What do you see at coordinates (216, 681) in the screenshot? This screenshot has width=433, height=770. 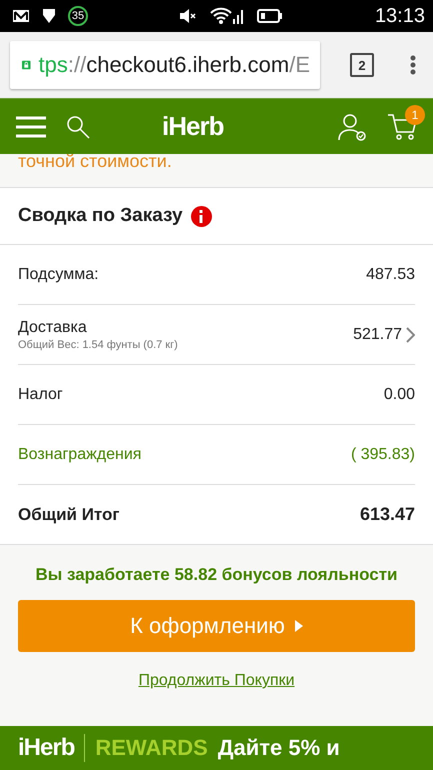 I see `continue-shopping-link: Продолжить Покупки` at bounding box center [216, 681].